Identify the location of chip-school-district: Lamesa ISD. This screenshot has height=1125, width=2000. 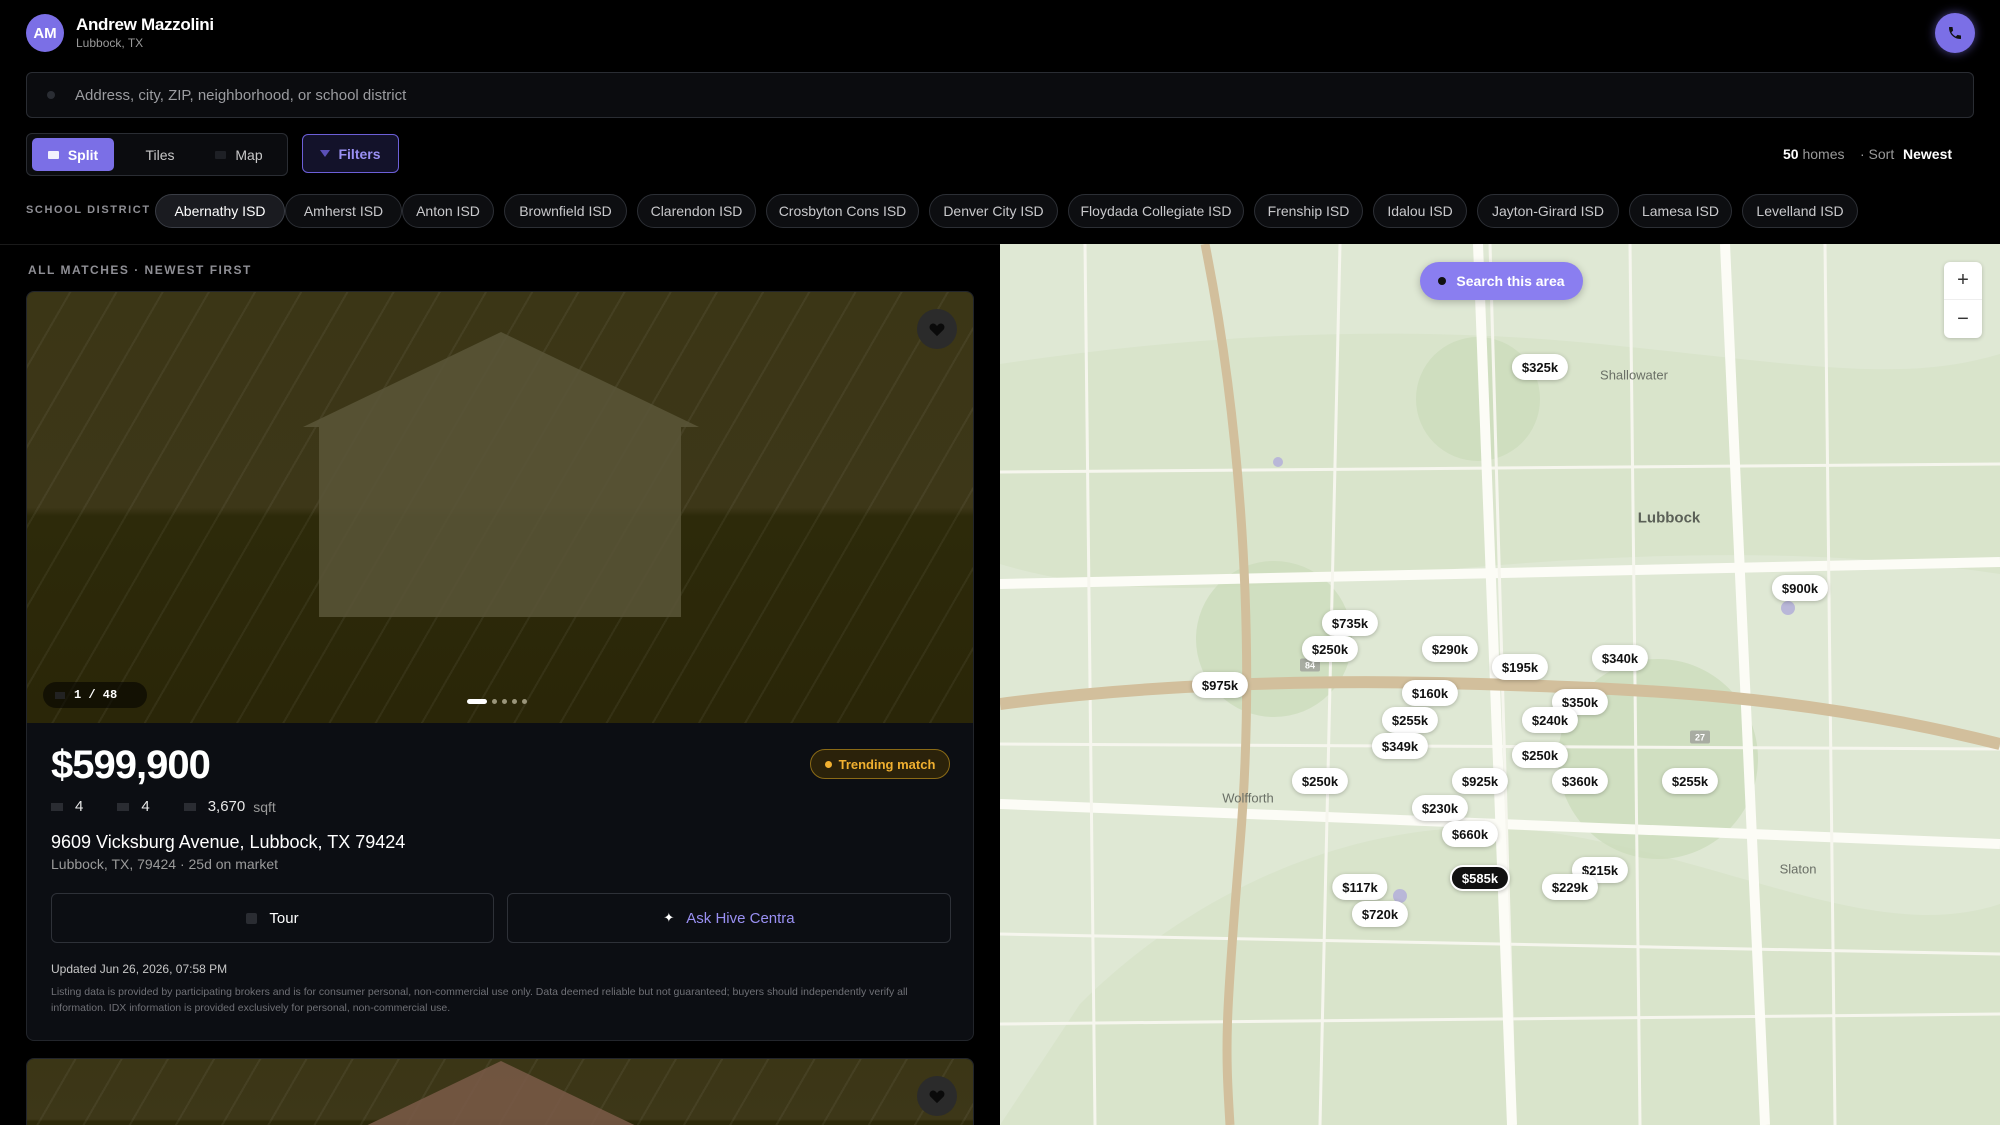
(1680, 211).